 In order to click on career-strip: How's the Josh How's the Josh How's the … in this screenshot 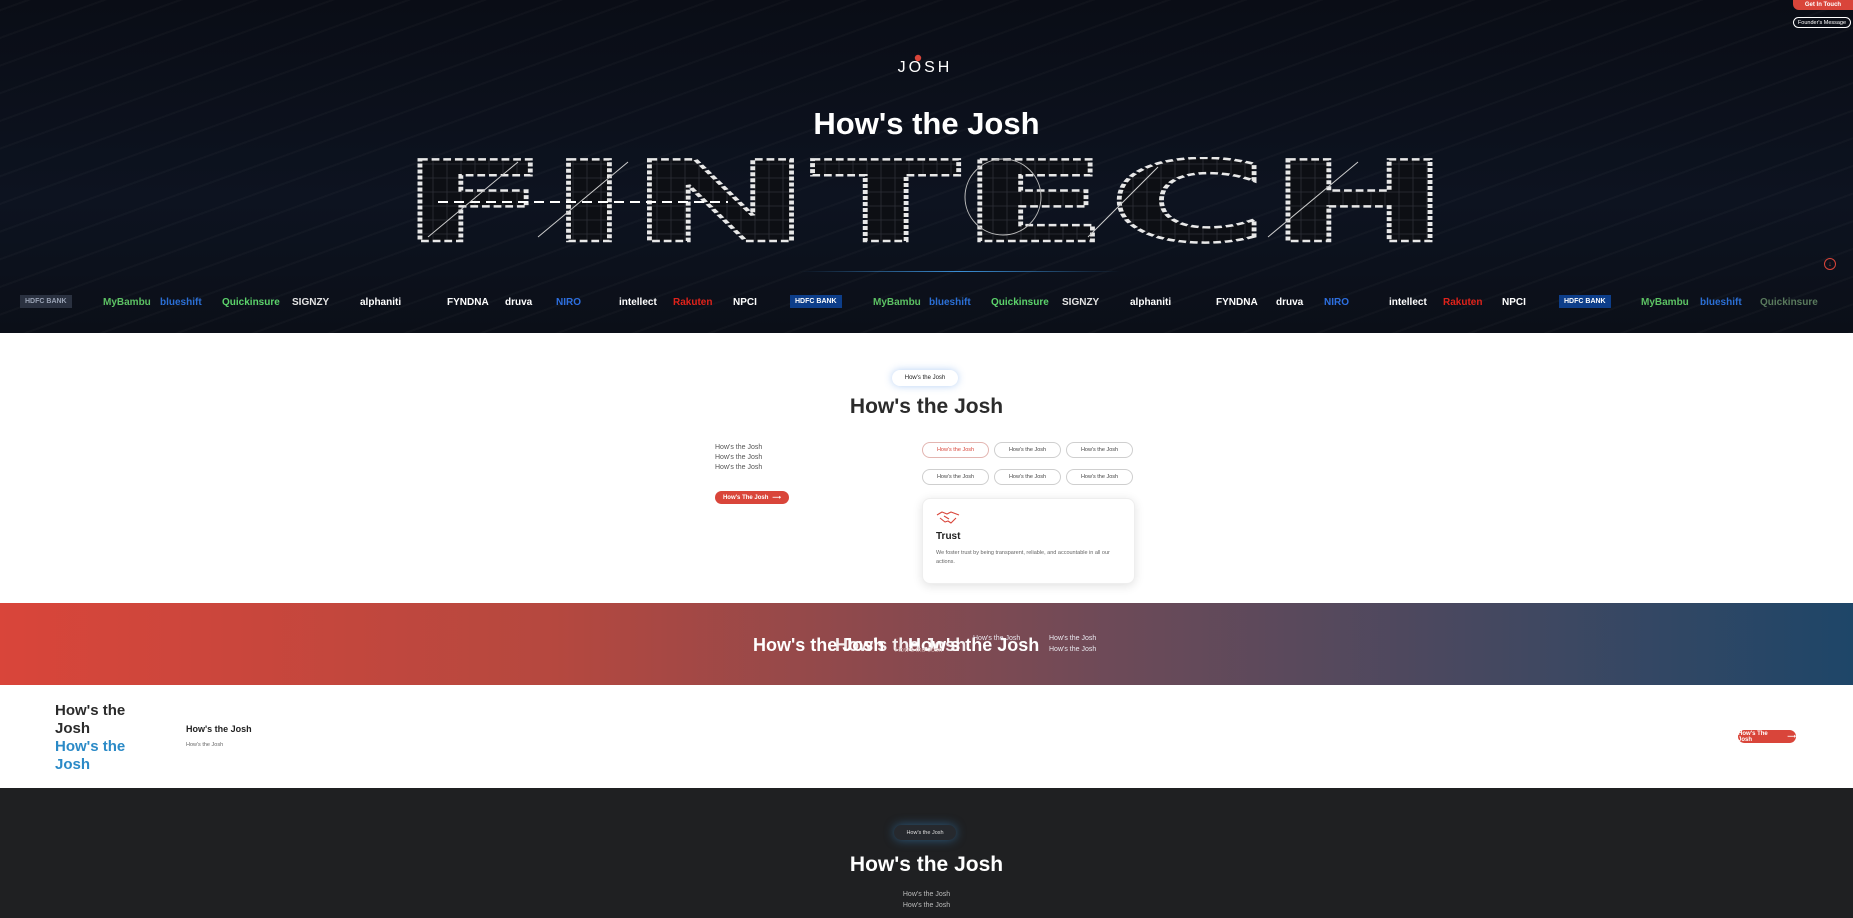, I will do `click(926, 736)`.